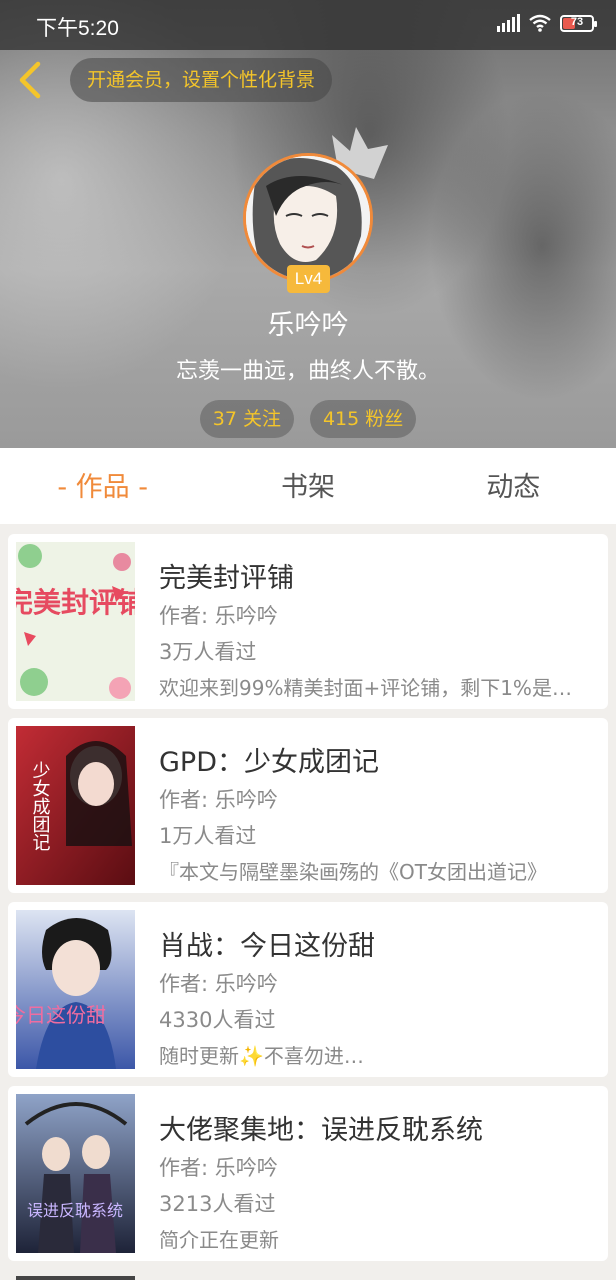  What do you see at coordinates (307, 371) in the screenshot?
I see `signature: 忘羡一曲远，曲终人不散。` at bounding box center [307, 371].